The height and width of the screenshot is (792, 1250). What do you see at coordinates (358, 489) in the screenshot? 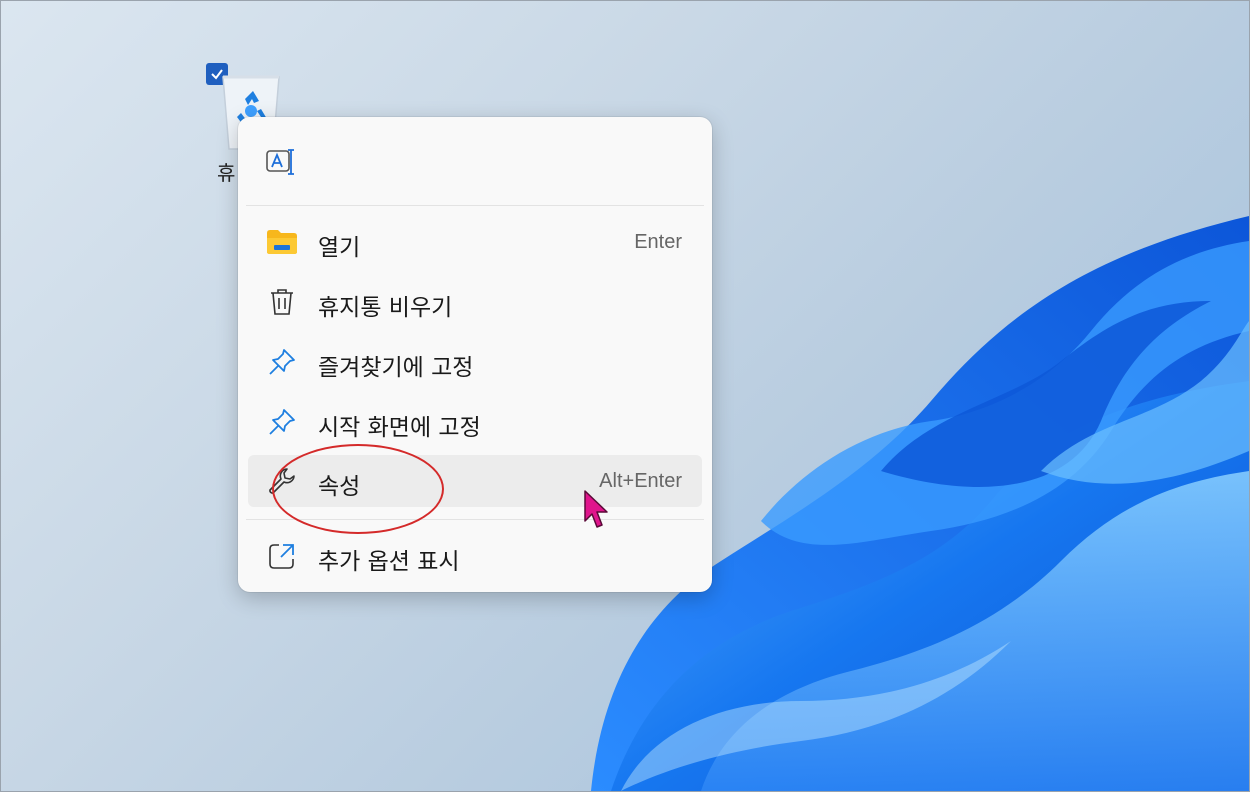
I see `highlight-ellipse` at bounding box center [358, 489].